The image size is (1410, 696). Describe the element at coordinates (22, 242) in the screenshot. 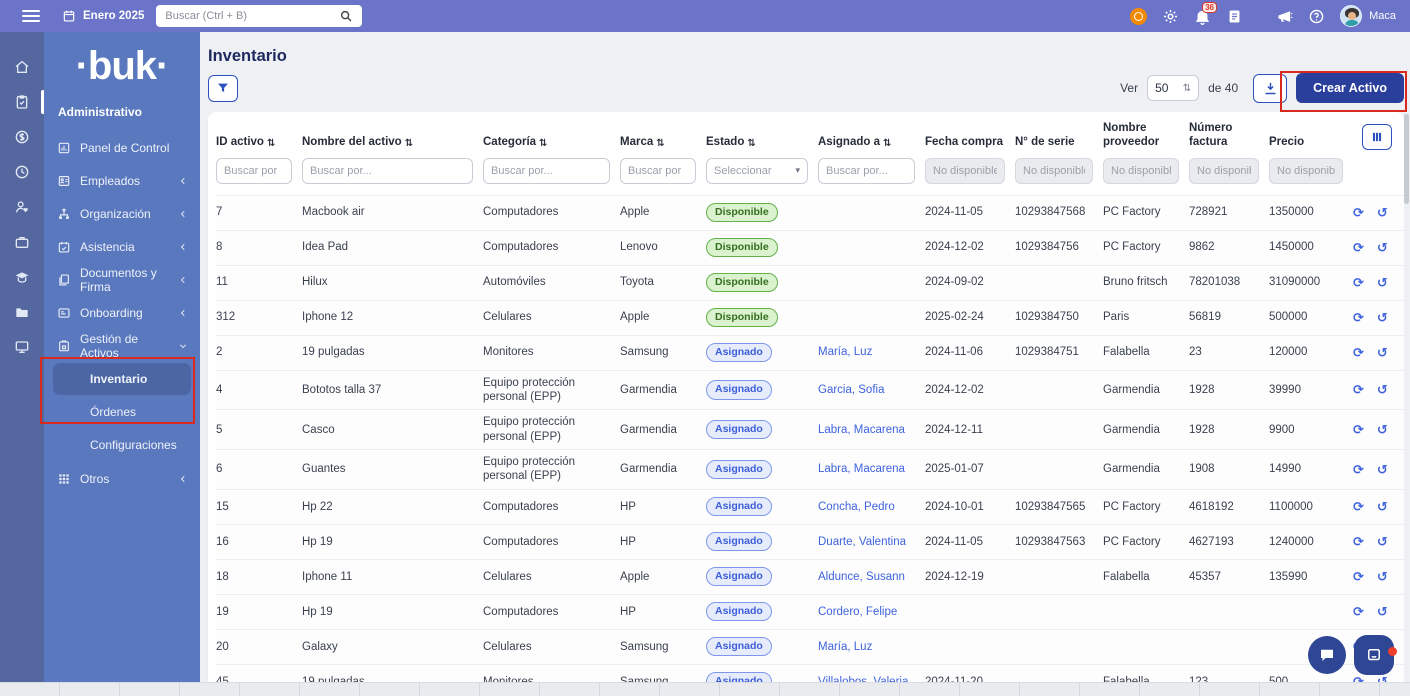

I see `briefcase-icon` at that location.